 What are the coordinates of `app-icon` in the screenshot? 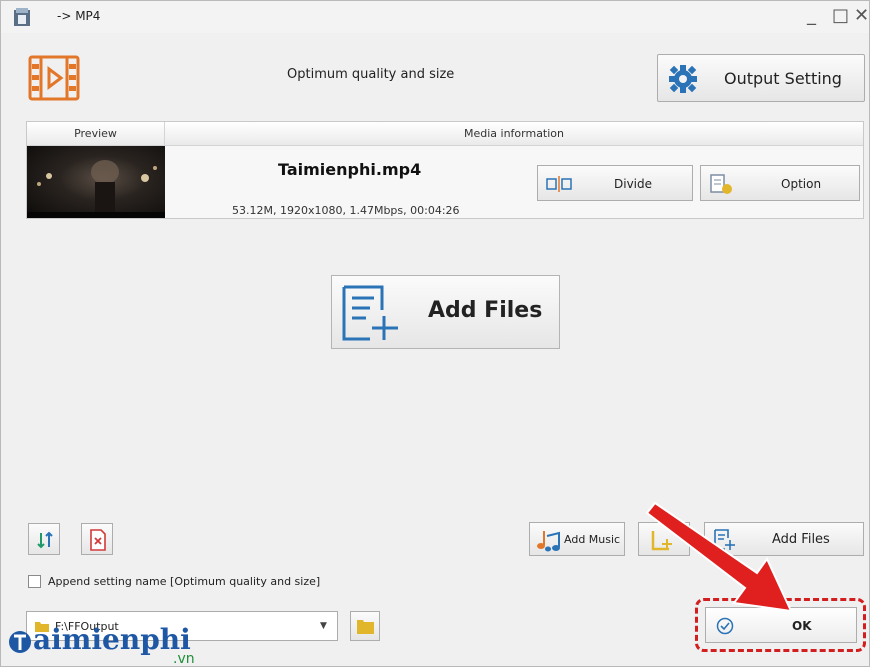 It's located at (22, 17).